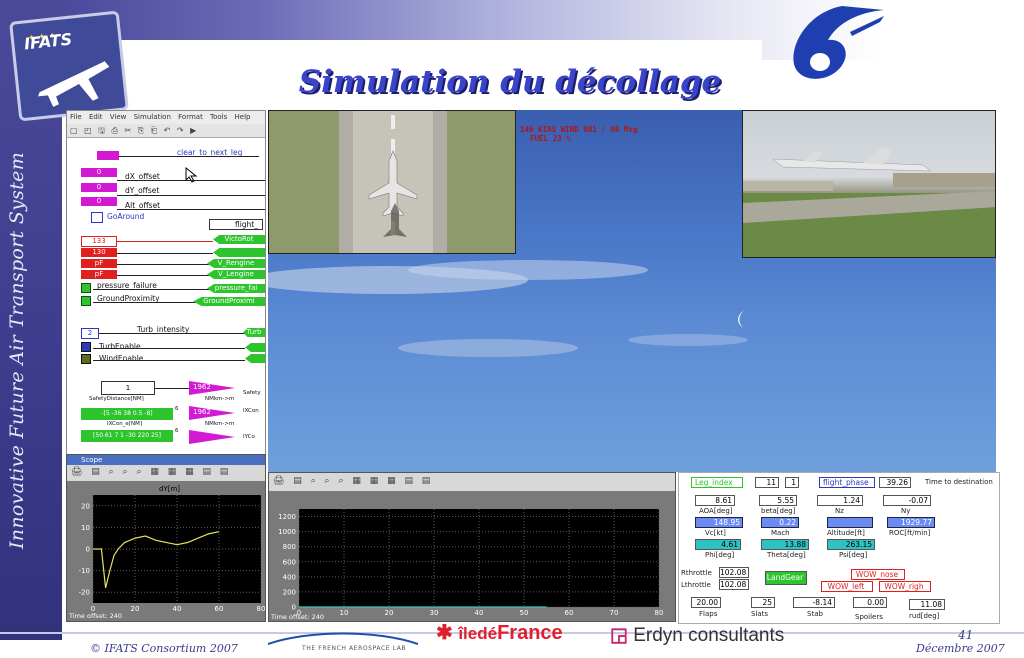  Describe the element at coordinates (99, 201) in the screenshot. I see `const-alt: 0` at that location.